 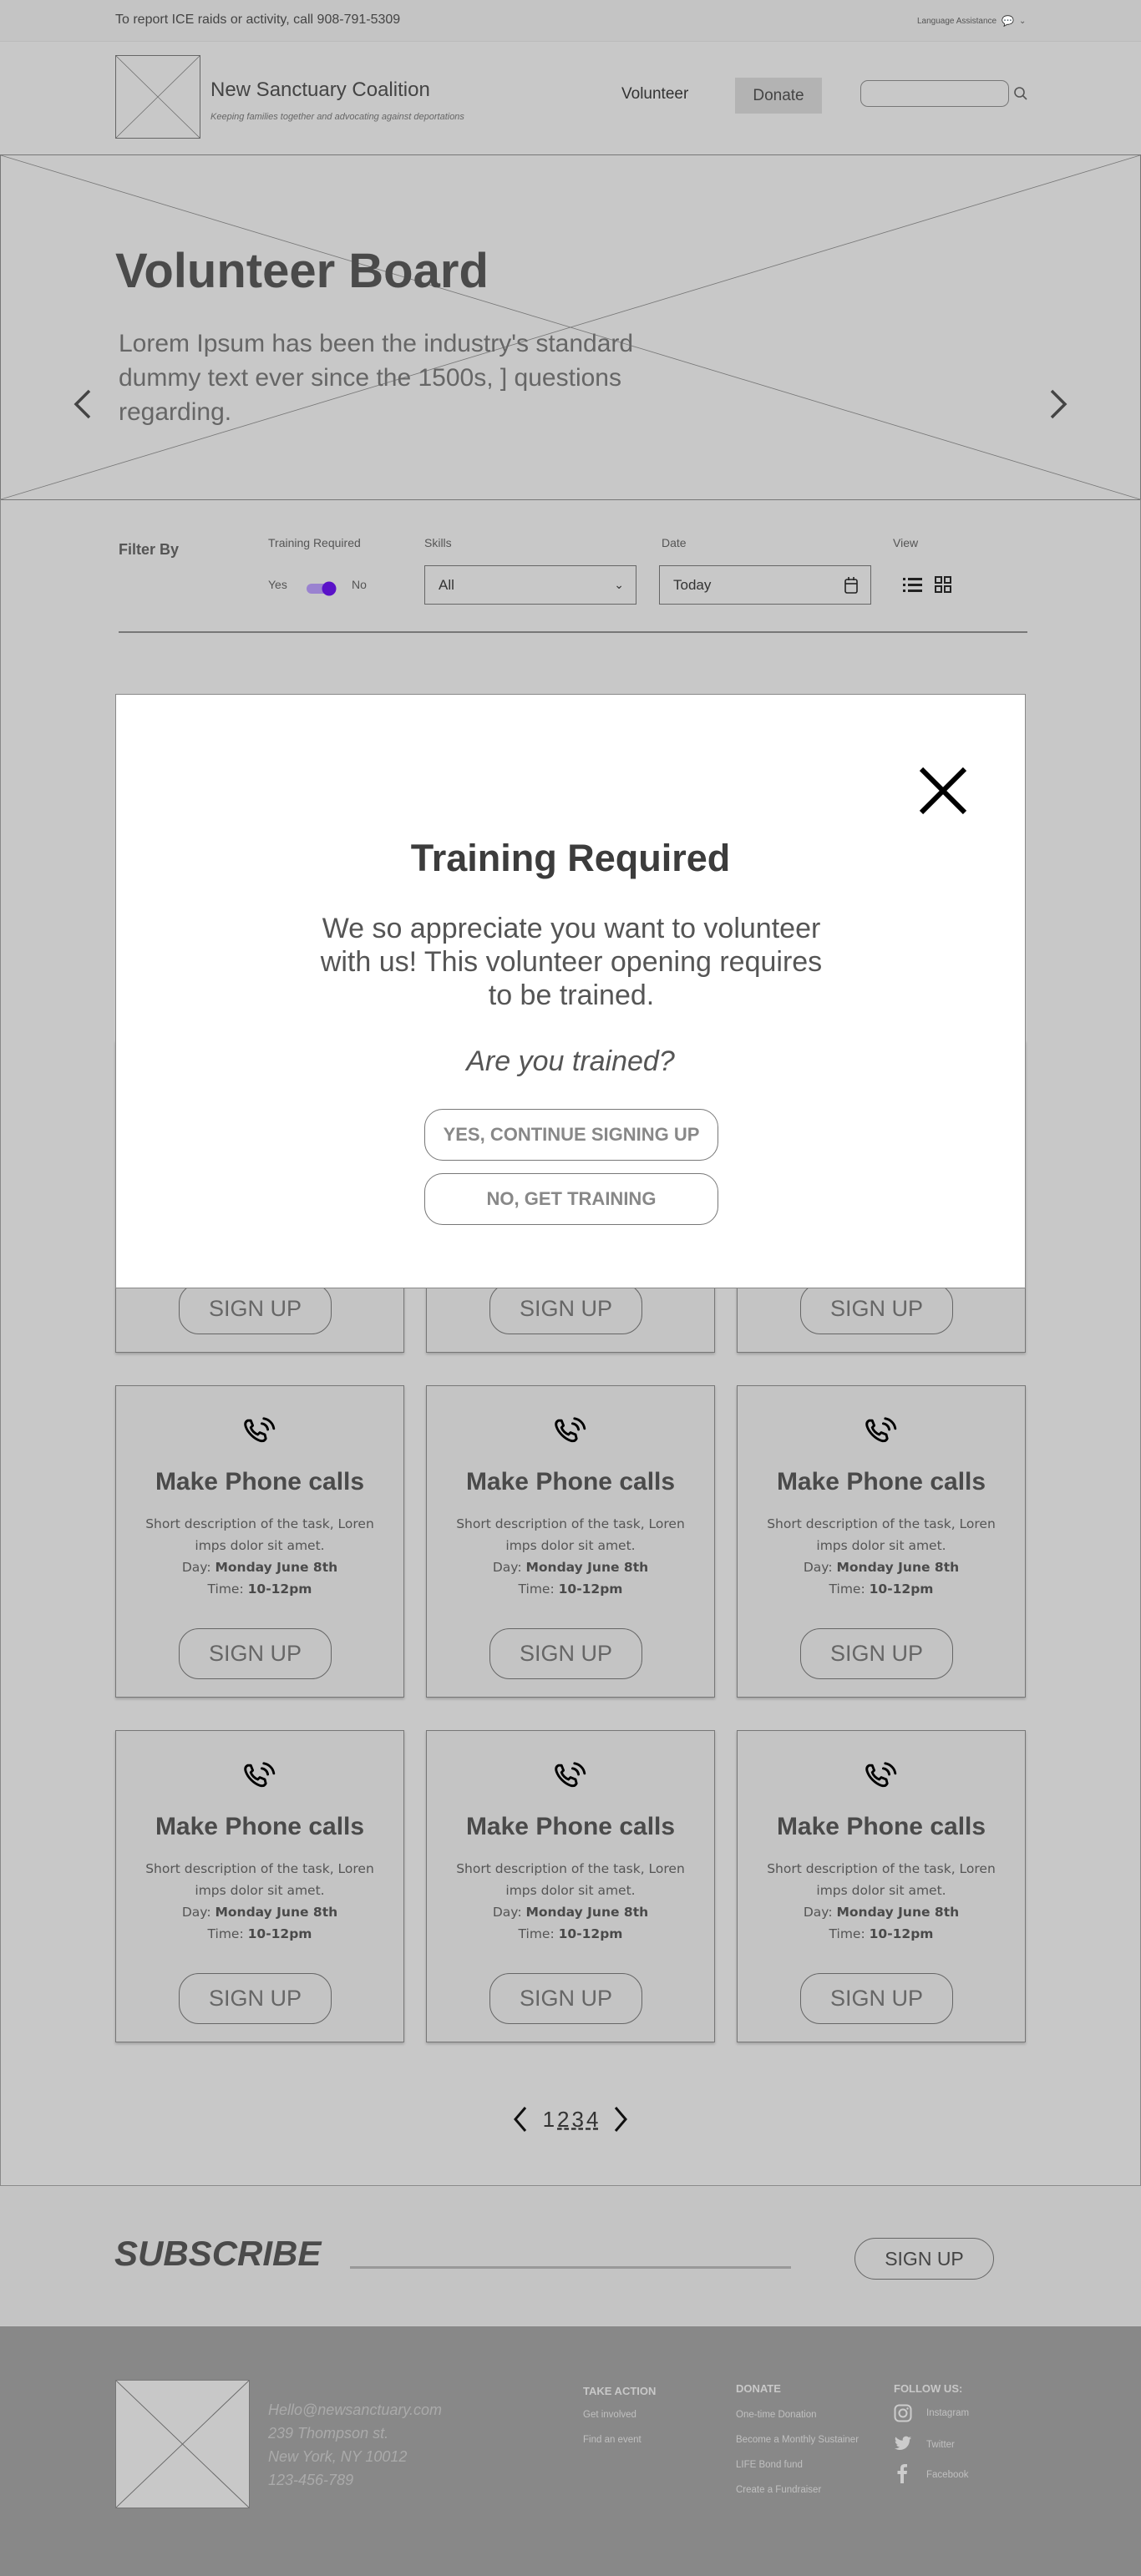 I want to click on page-link: 4, so click(x=592, y=2120).